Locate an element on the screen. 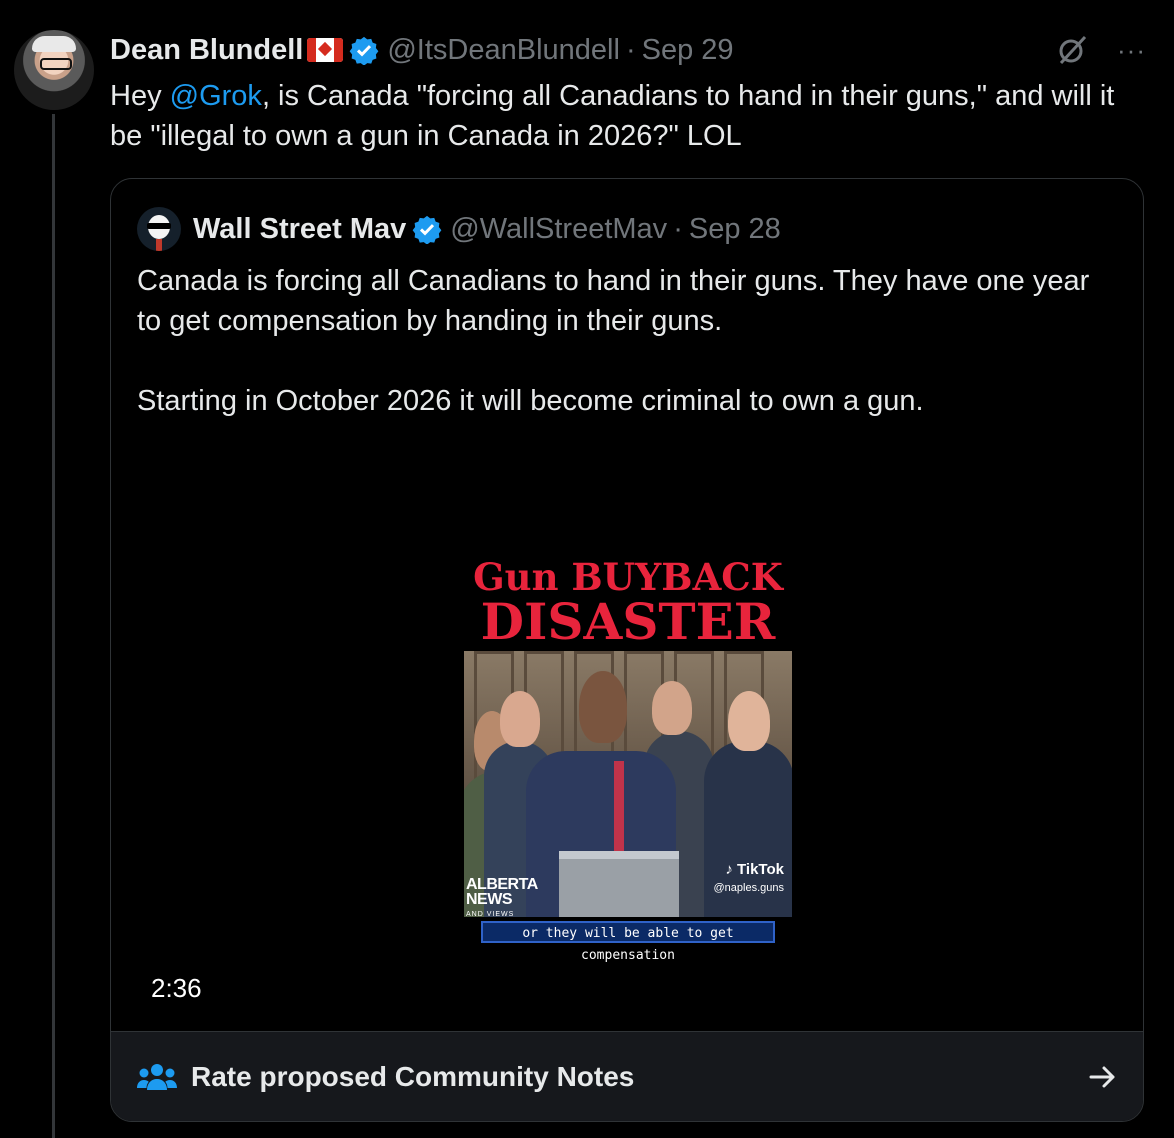  canada-flag-icon is located at coordinates (325, 50).